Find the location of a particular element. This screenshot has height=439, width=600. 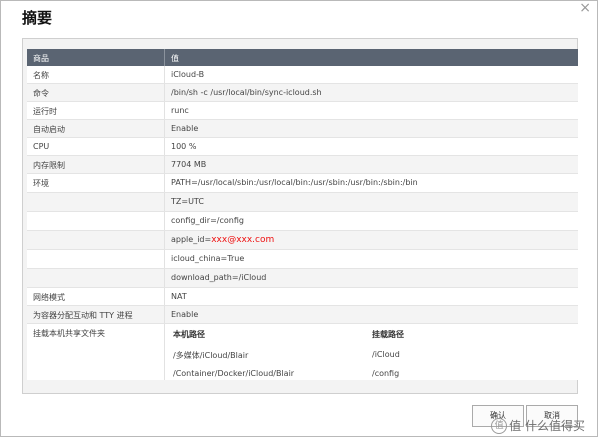

row-value: NAT is located at coordinates (179, 296).